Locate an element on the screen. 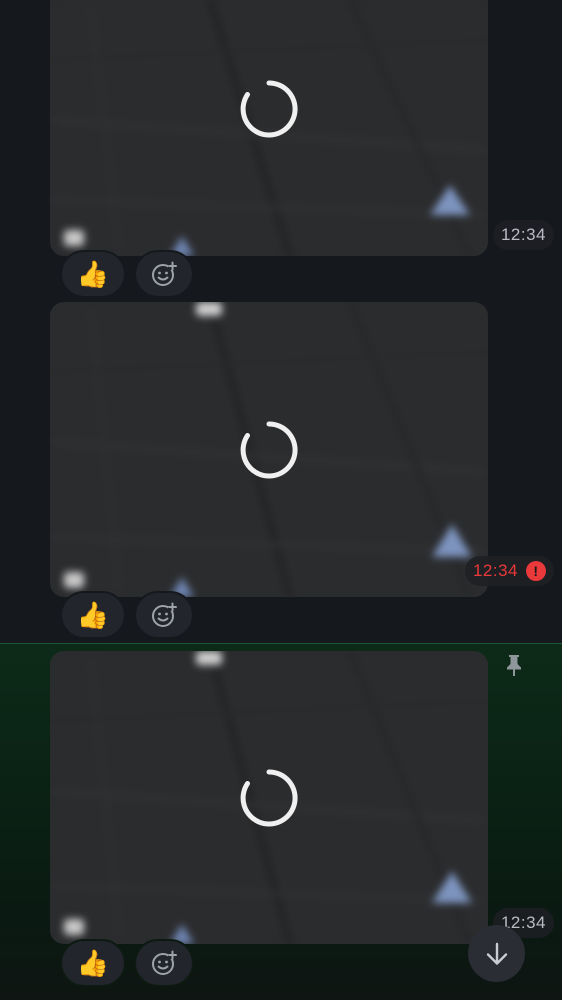 The width and height of the screenshot is (562, 1000). message-timestamp-error: 12:34 ! is located at coordinates (509, 571).